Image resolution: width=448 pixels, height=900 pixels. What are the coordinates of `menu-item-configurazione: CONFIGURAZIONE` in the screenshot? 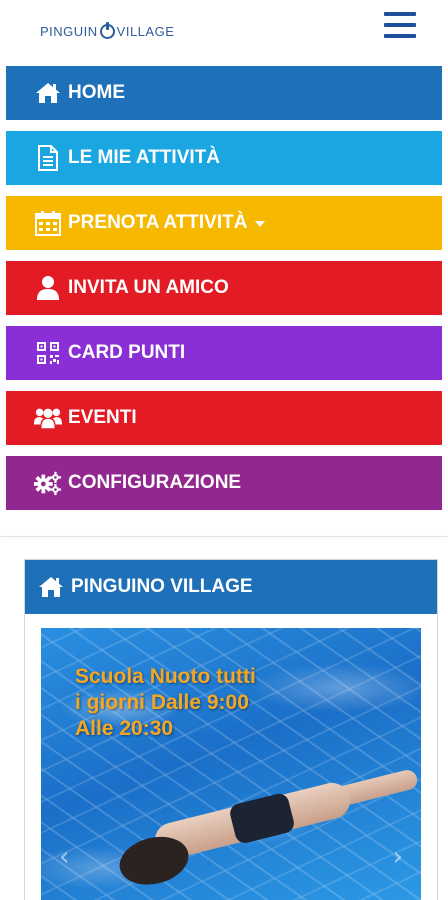 It's located at (224, 483).